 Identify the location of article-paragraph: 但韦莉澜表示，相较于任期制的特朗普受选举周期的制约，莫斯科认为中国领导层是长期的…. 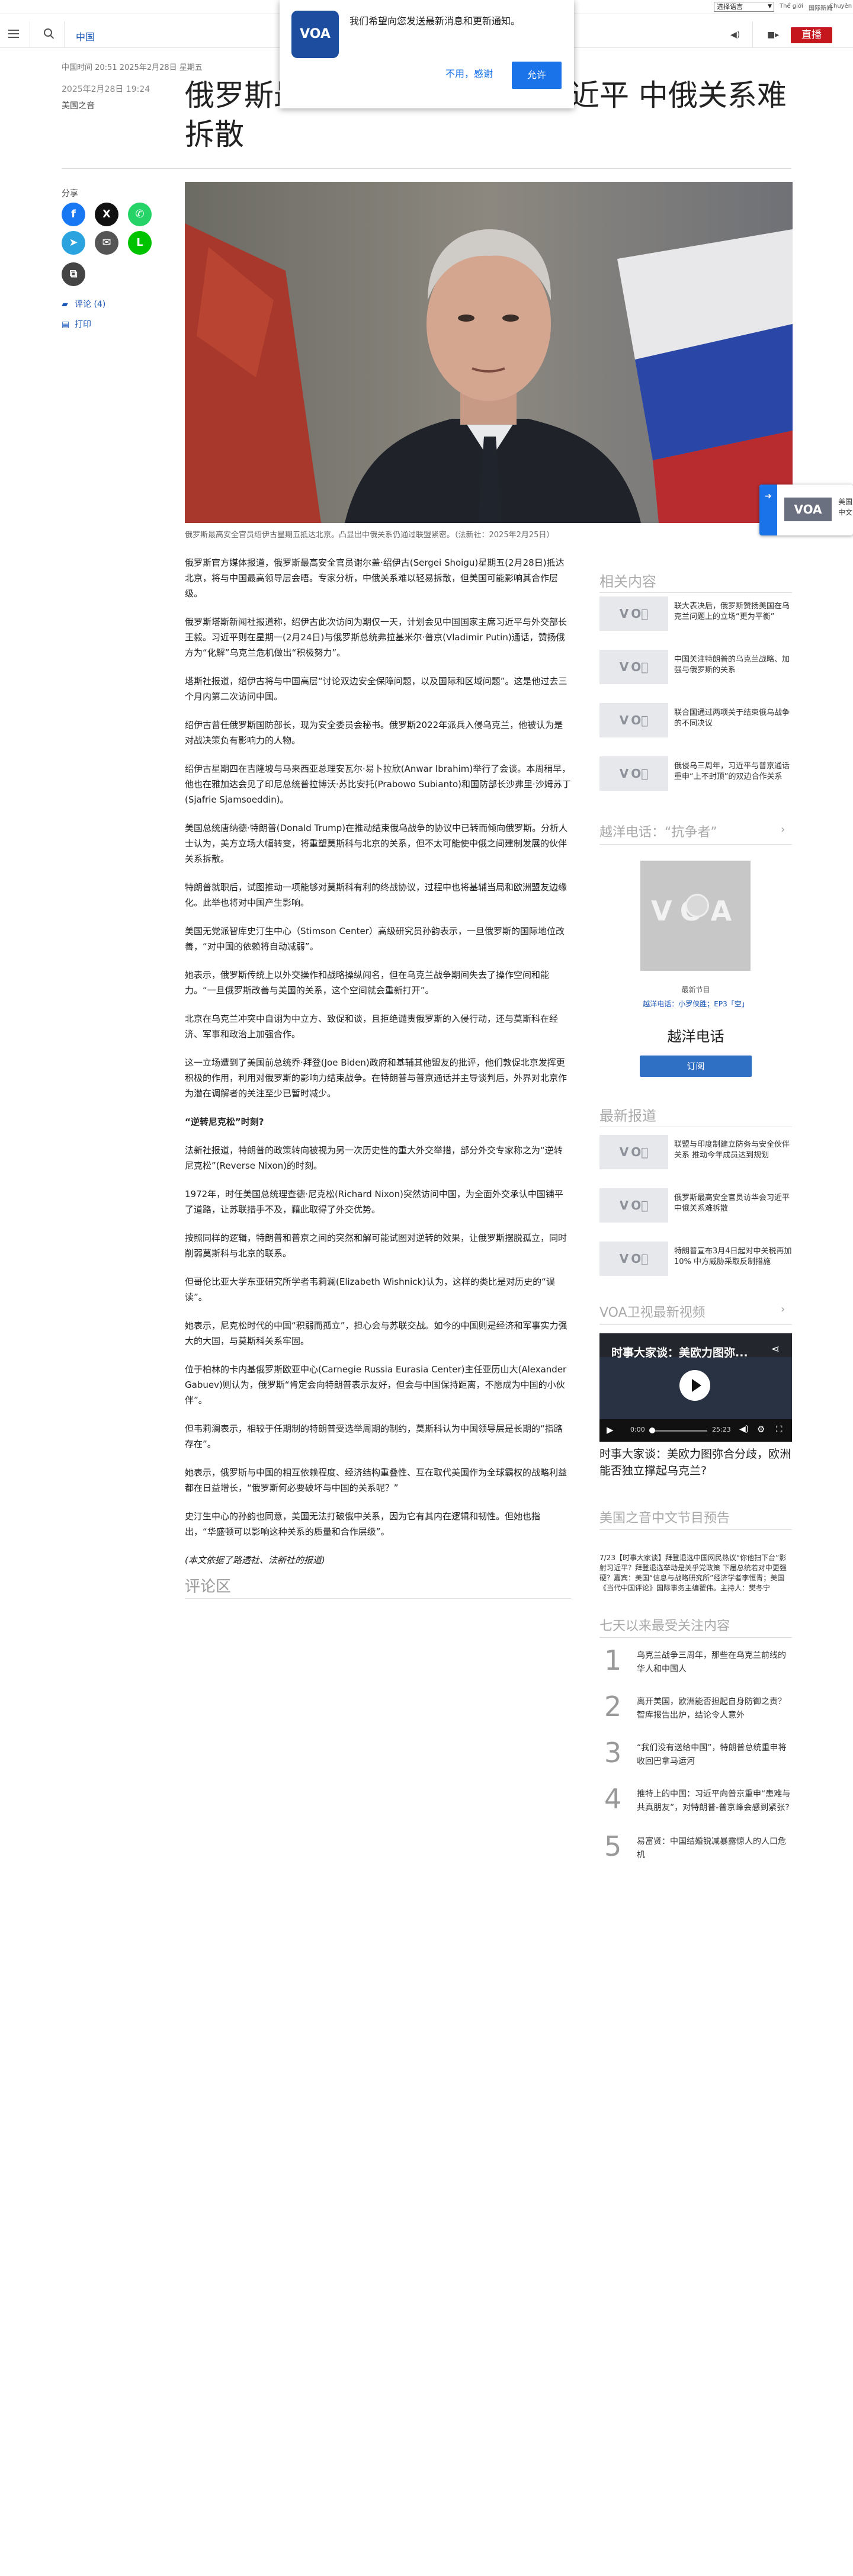
(374, 1436).